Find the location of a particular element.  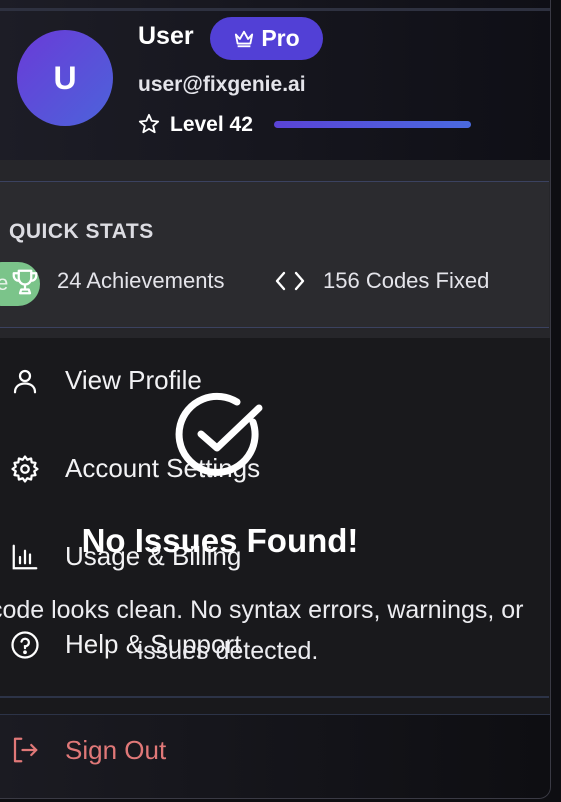

user-icon is located at coordinates (25, 381).